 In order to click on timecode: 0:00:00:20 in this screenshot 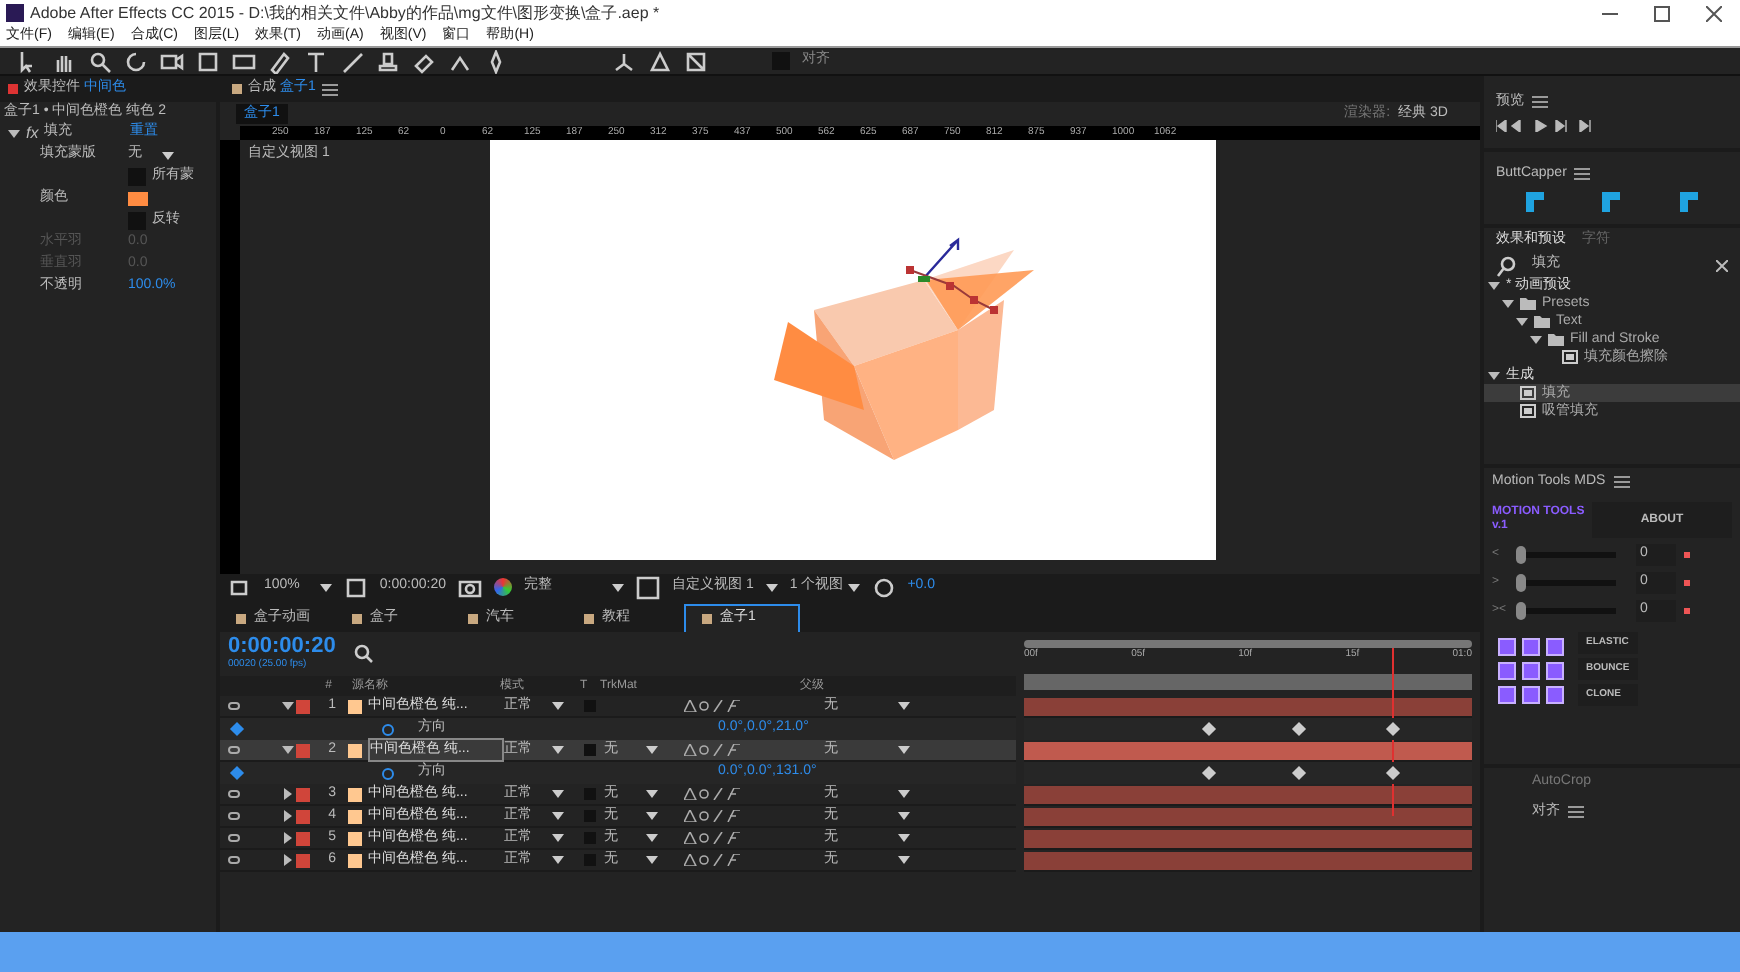, I will do `click(282, 646)`.